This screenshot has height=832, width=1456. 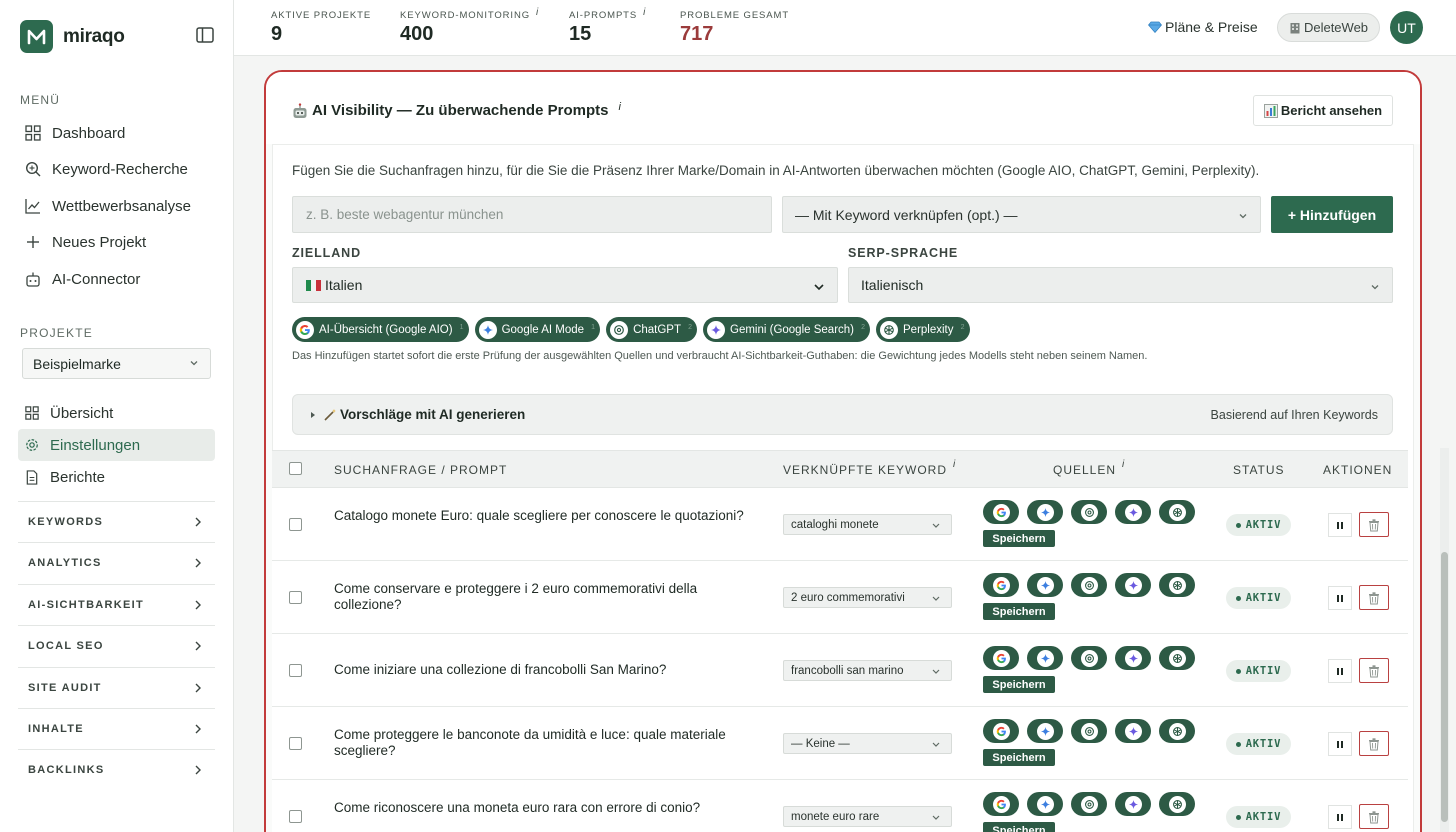 I want to click on source-chip-chatgpt: ChatGPT 2, so click(x=651, y=329).